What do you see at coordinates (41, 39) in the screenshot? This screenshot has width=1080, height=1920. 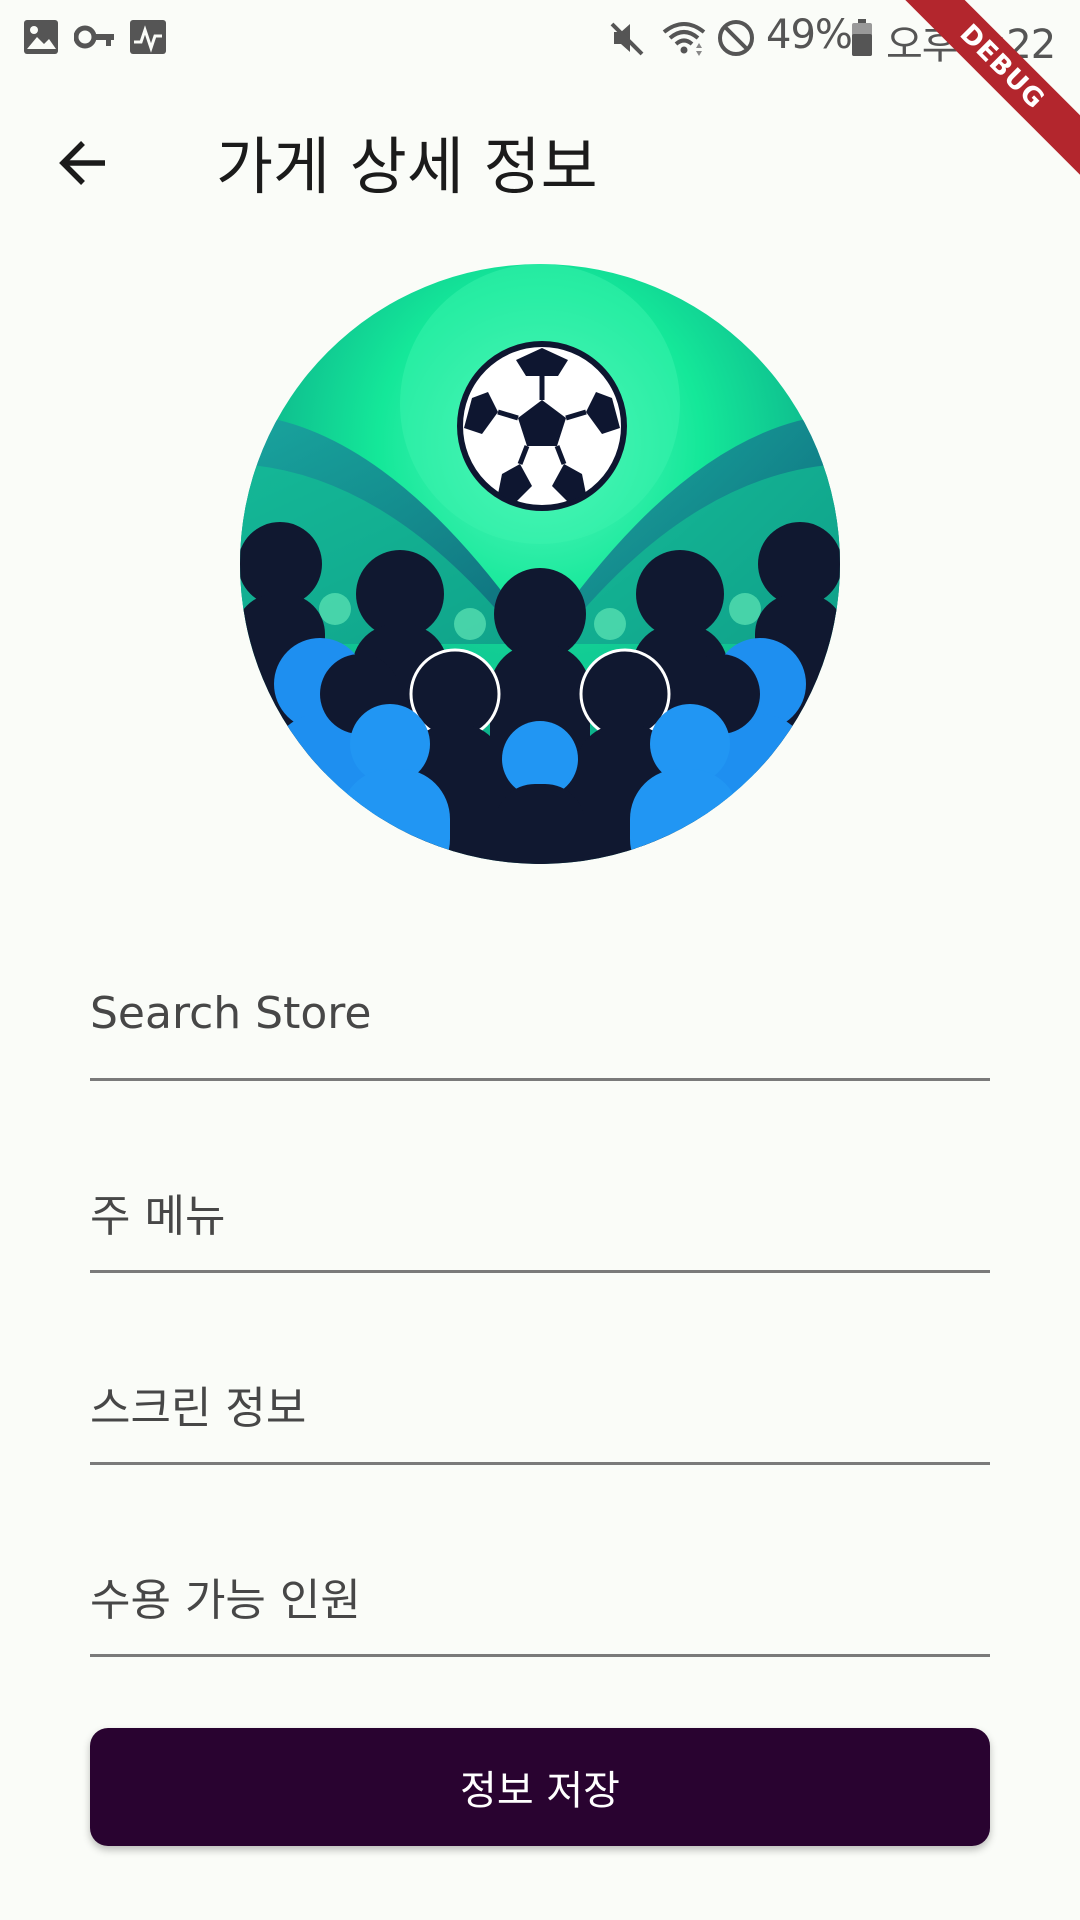 I see `gallery-icon` at bounding box center [41, 39].